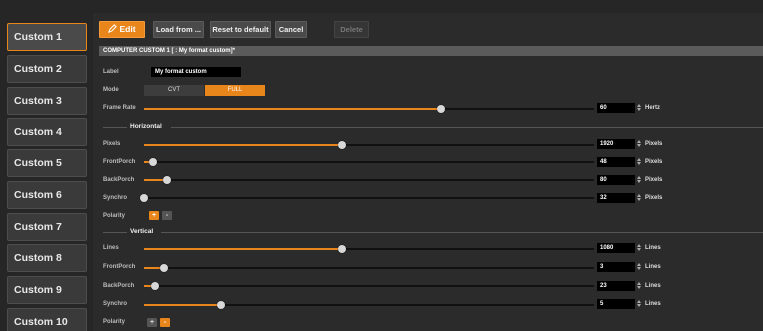  Describe the element at coordinates (47, 101) in the screenshot. I see `sidebar-item-custom-3: Custom 3` at that location.